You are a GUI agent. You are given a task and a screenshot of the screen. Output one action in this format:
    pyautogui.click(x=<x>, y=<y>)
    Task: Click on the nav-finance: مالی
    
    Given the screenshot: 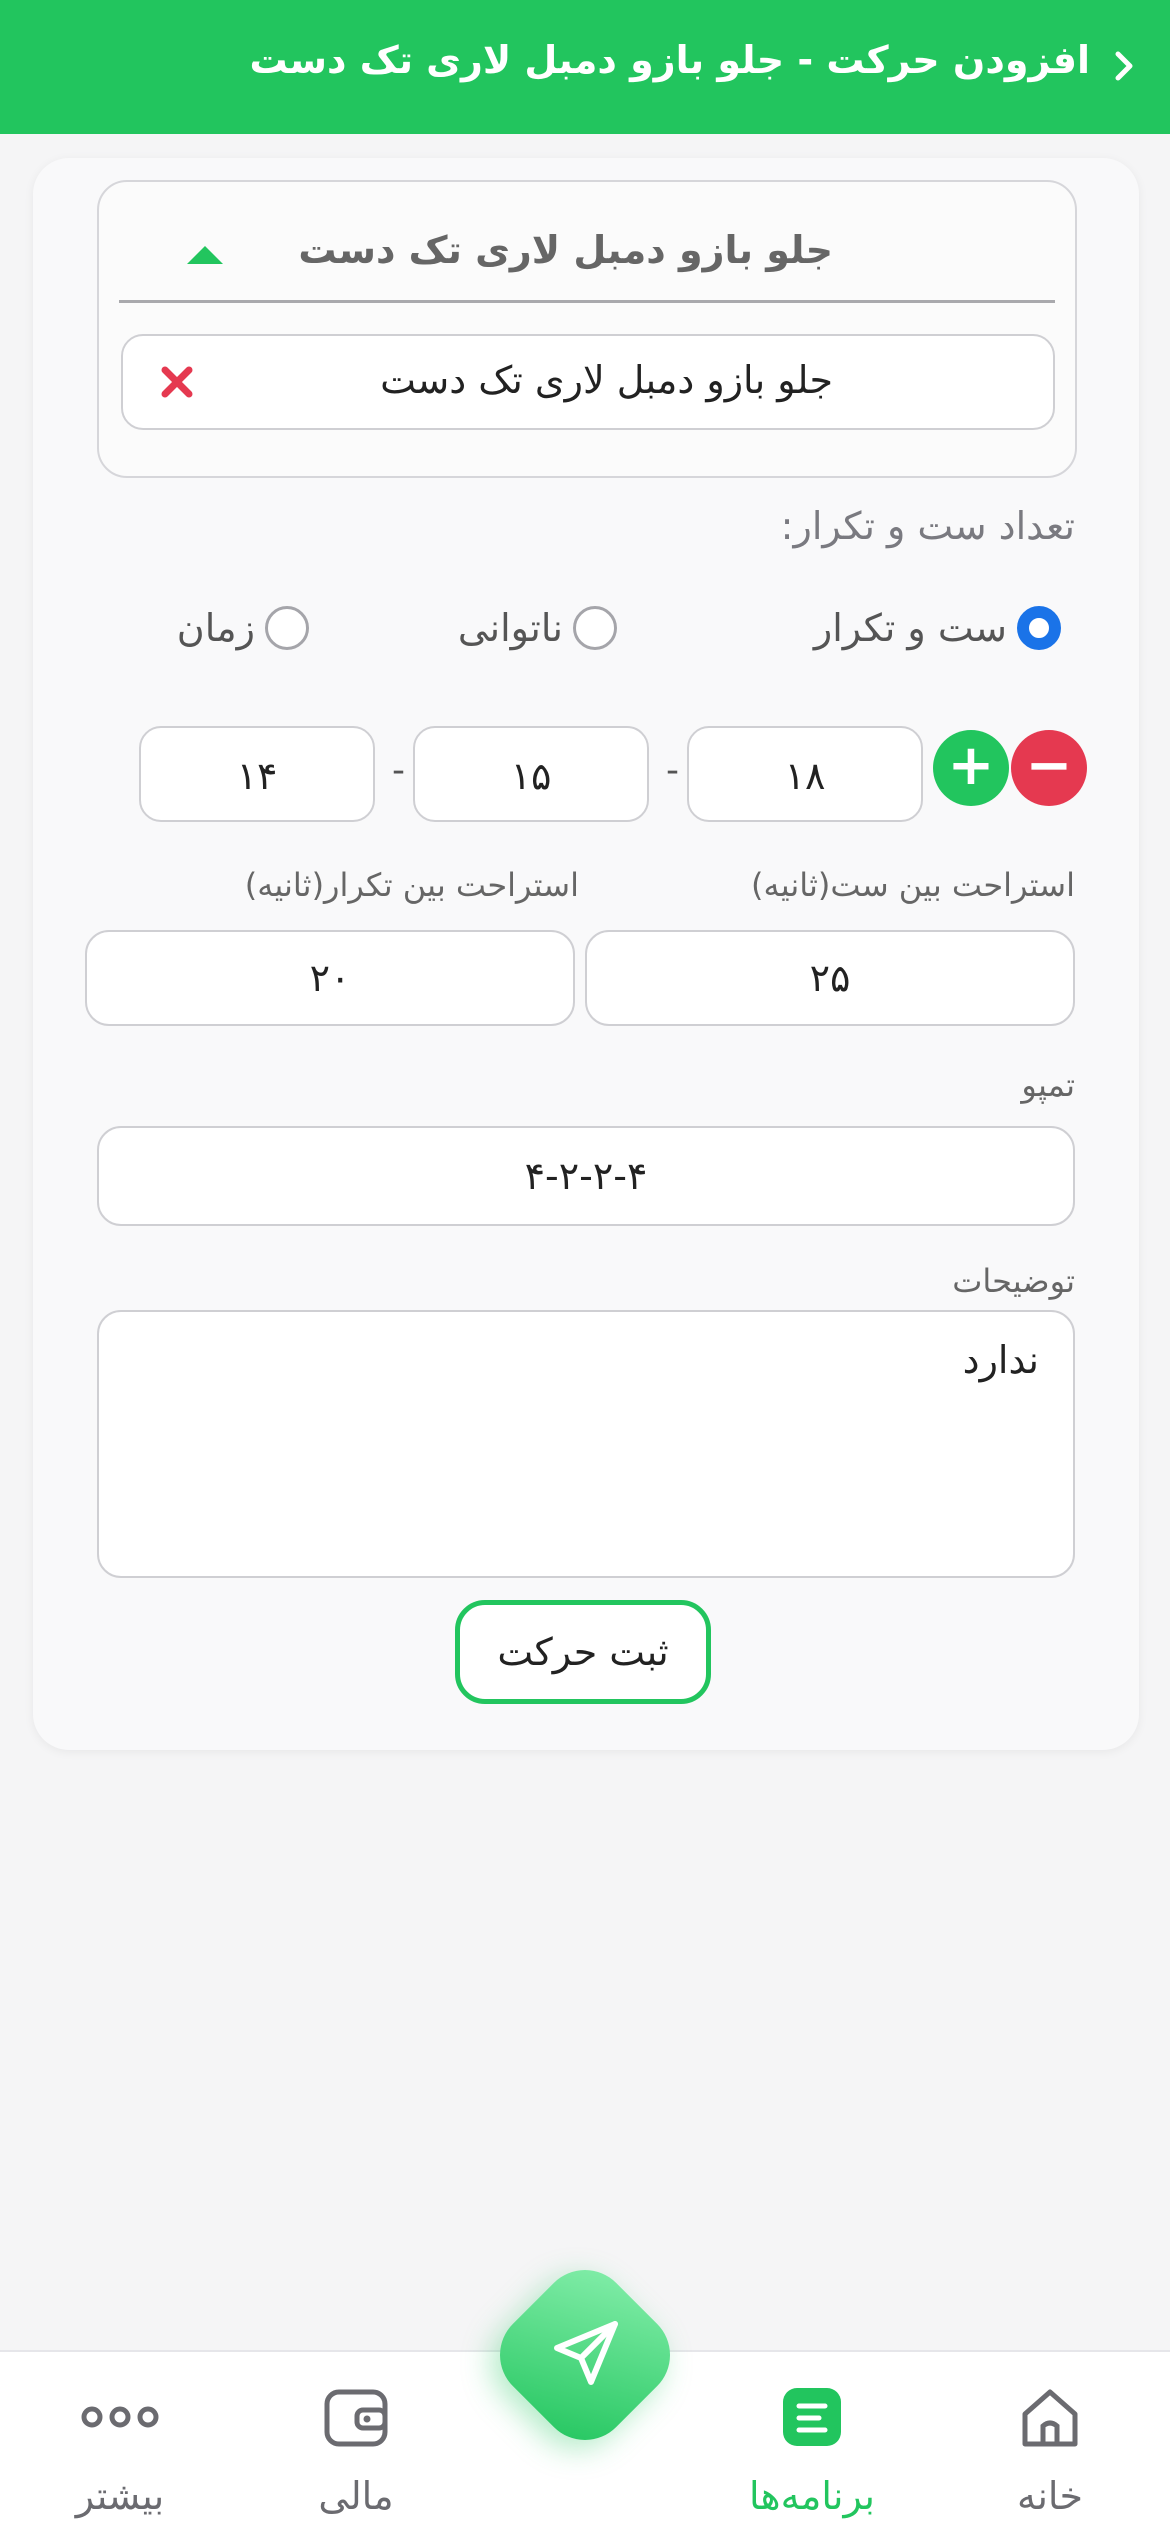 What is the action you would take?
    pyautogui.click(x=356, y=2450)
    